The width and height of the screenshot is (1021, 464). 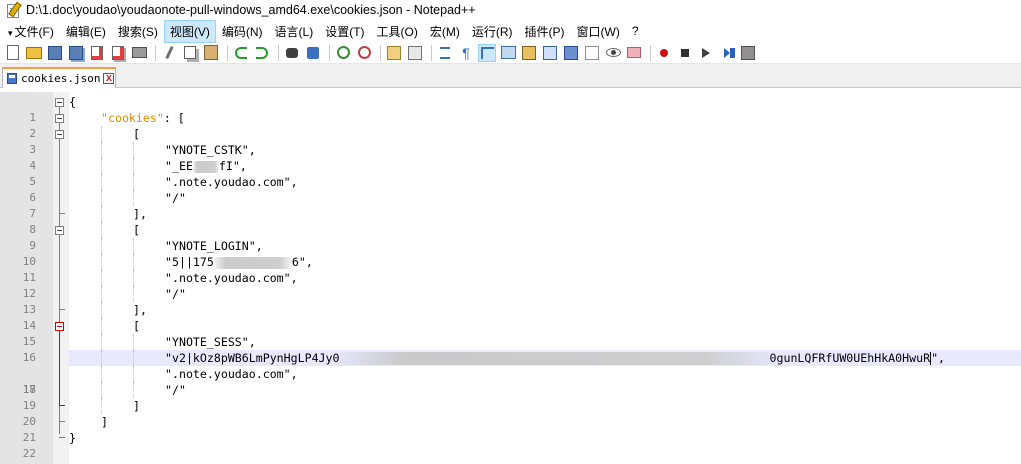 What do you see at coordinates (59, 77) in the screenshot?
I see `tab-cookies-json: cookies.json x` at bounding box center [59, 77].